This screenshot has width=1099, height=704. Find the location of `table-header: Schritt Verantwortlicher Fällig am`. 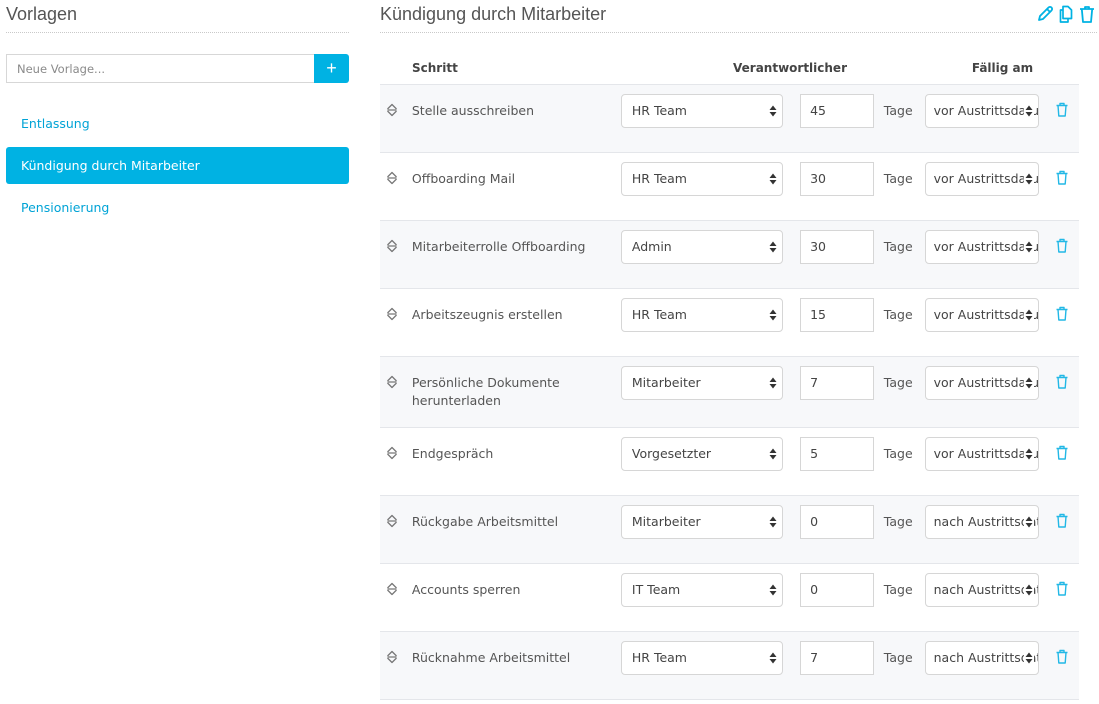

table-header: Schritt Verantwortlicher Fällig am is located at coordinates (729, 73).